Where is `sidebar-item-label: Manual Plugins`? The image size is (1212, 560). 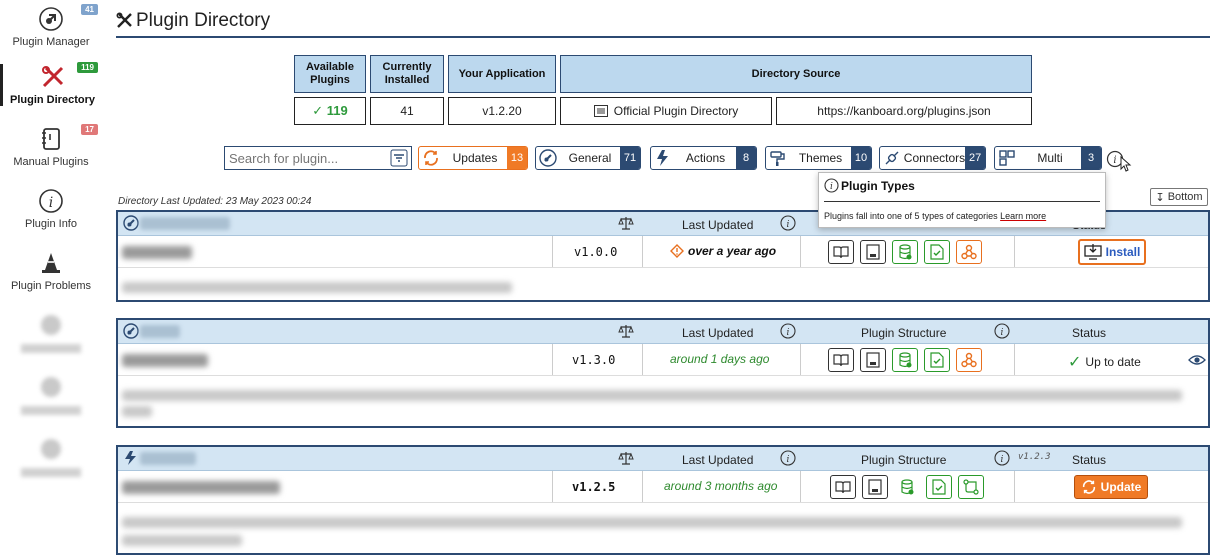
sidebar-item-label: Manual Plugins is located at coordinates (51, 162).